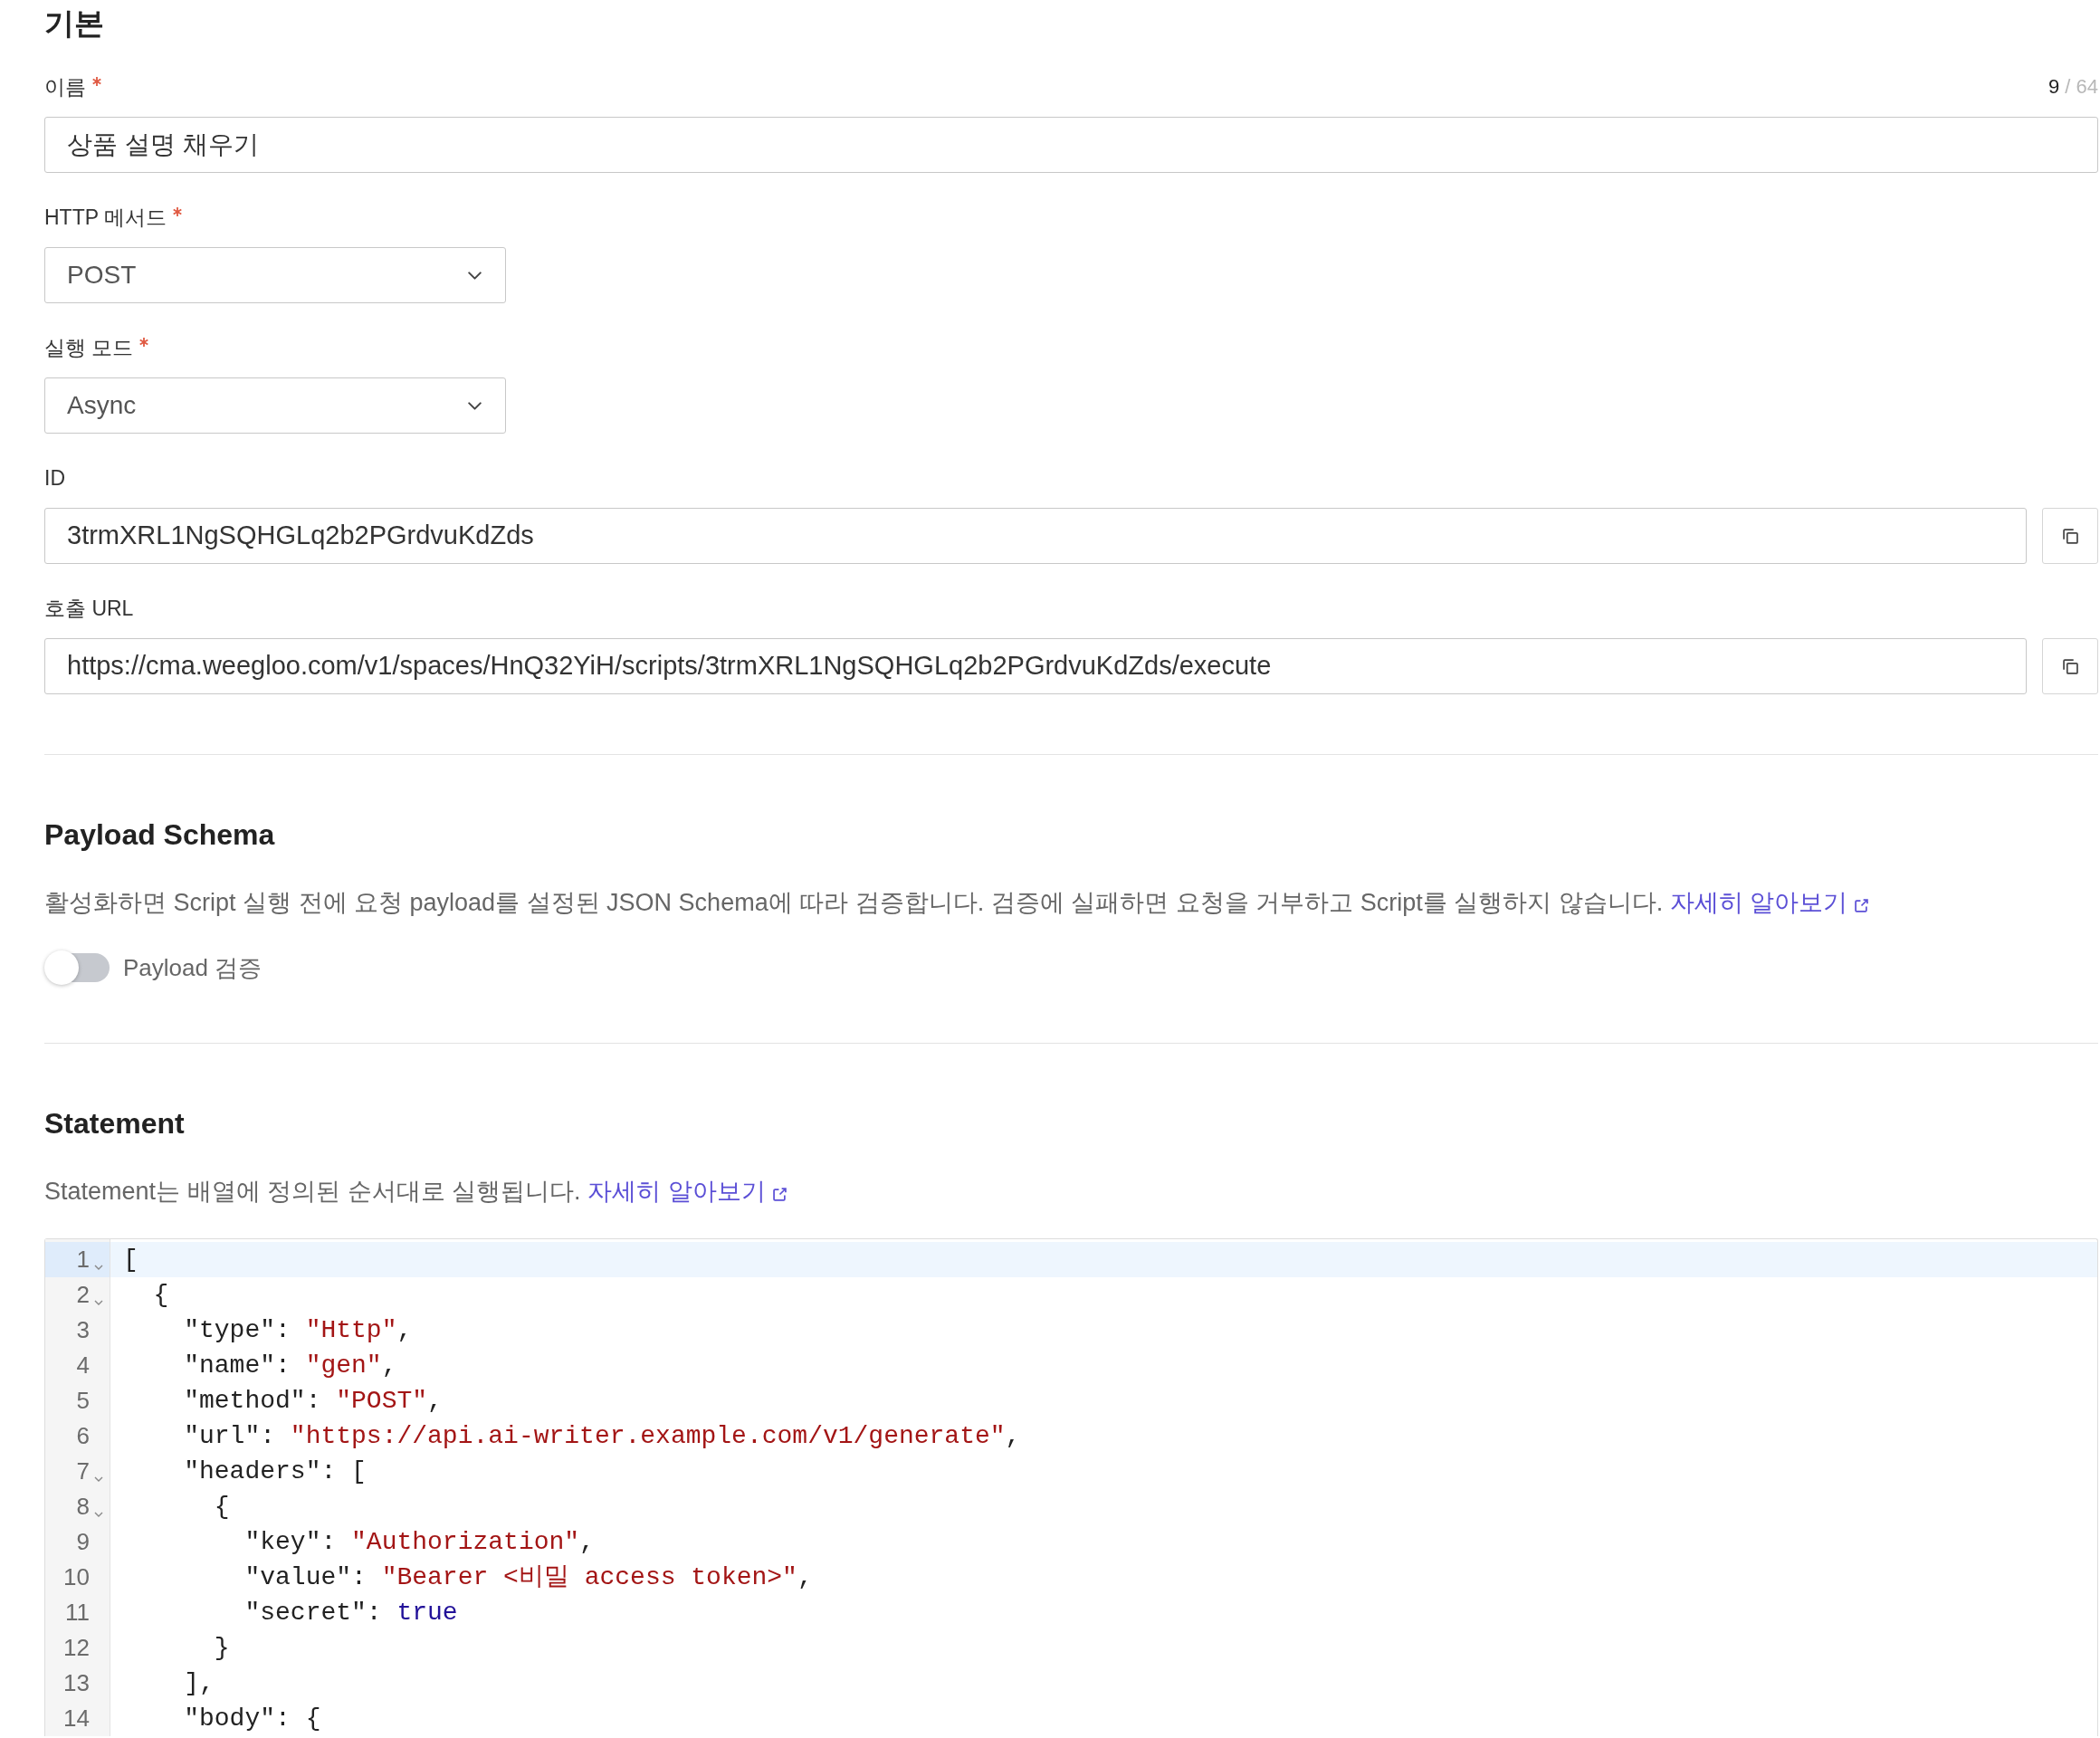  I want to click on section-description: Statement는 배열에 정의된 순서대로 실행됩니다. 자세히 알아보기, so click(1071, 1191).